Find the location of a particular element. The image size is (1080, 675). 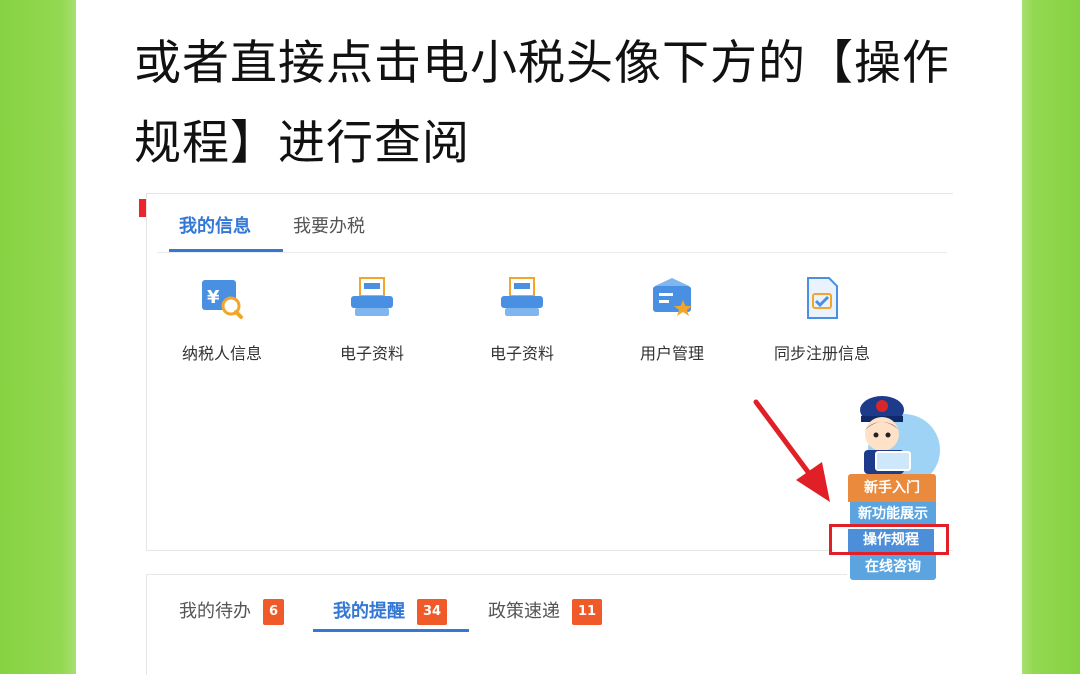

taxpayer-info-icon: ¥ is located at coordinates (222, 299).